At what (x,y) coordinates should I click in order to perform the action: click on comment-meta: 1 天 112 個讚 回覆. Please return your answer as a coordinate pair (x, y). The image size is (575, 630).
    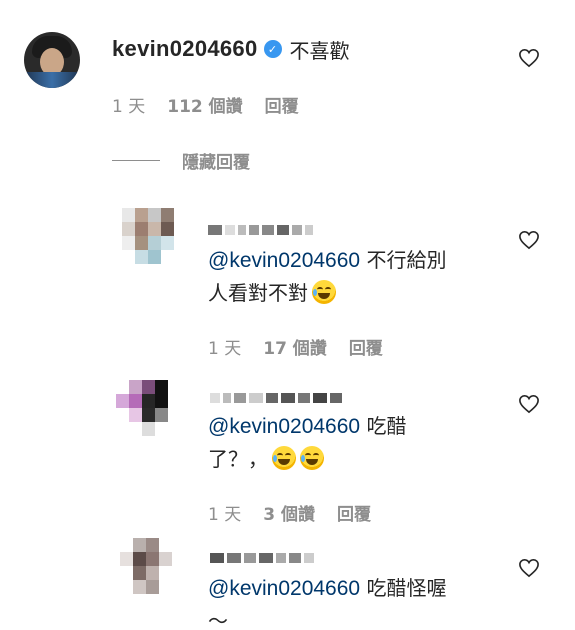
    Looking at the image, I should click on (205, 104).